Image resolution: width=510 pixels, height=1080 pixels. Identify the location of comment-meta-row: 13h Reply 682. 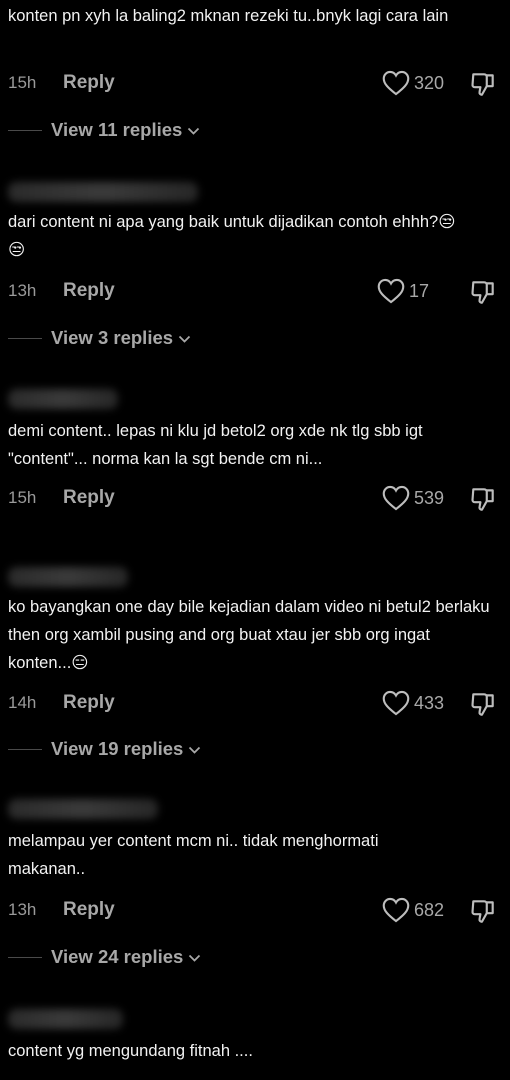
(252, 910).